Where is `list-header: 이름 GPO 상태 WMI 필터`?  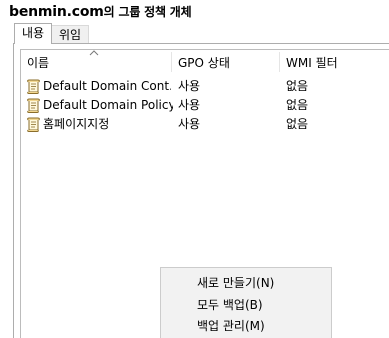 list-header: 이름 GPO 상태 WMI 필터 is located at coordinates (205, 61).